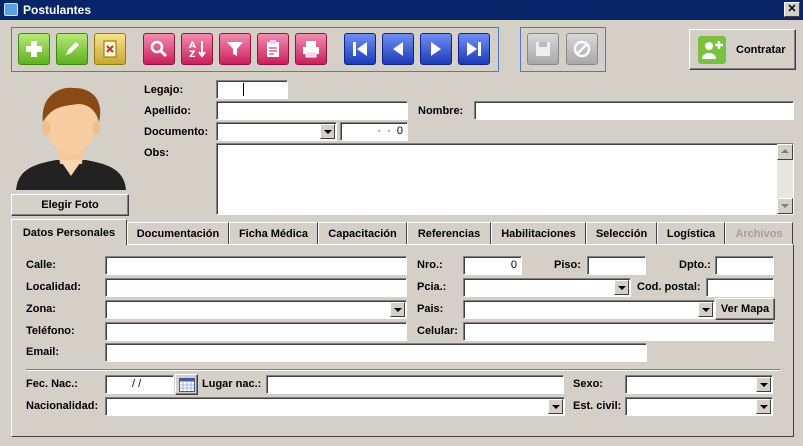  I want to click on report-button, so click(273, 49).